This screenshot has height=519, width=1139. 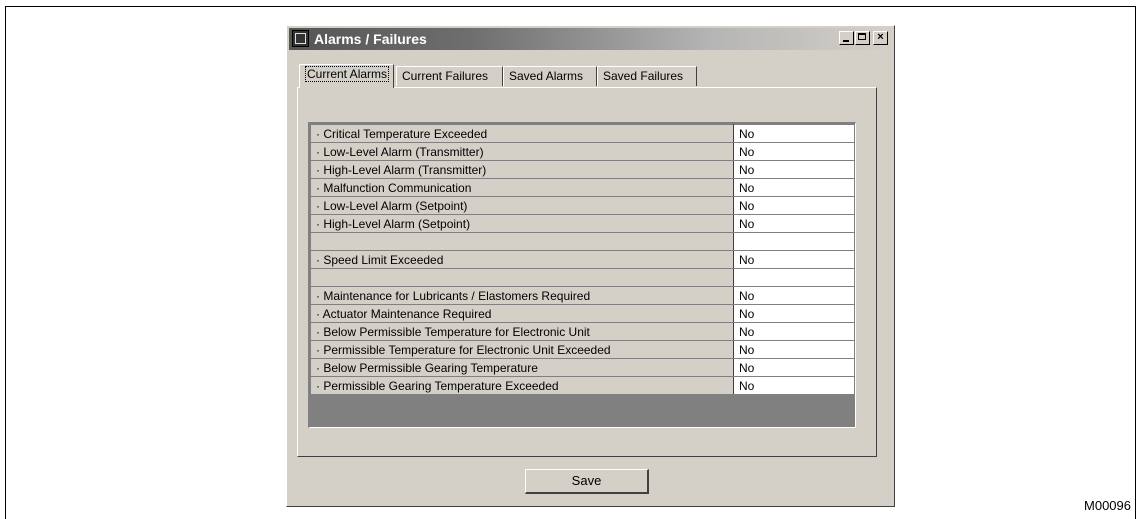 I want to click on table-row: · Low-Level Alarm (Transmitter) No, so click(x=582, y=151).